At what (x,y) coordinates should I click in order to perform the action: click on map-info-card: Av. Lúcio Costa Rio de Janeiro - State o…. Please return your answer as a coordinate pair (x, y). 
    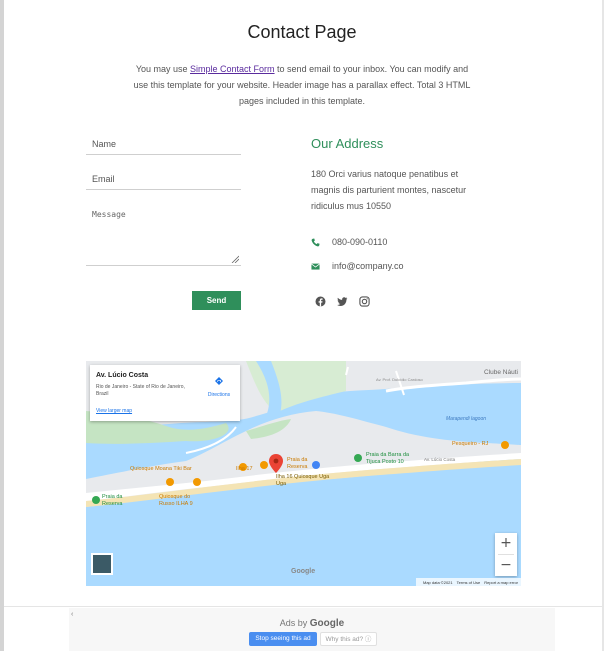
    Looking at the image, I should click on (165, 393).